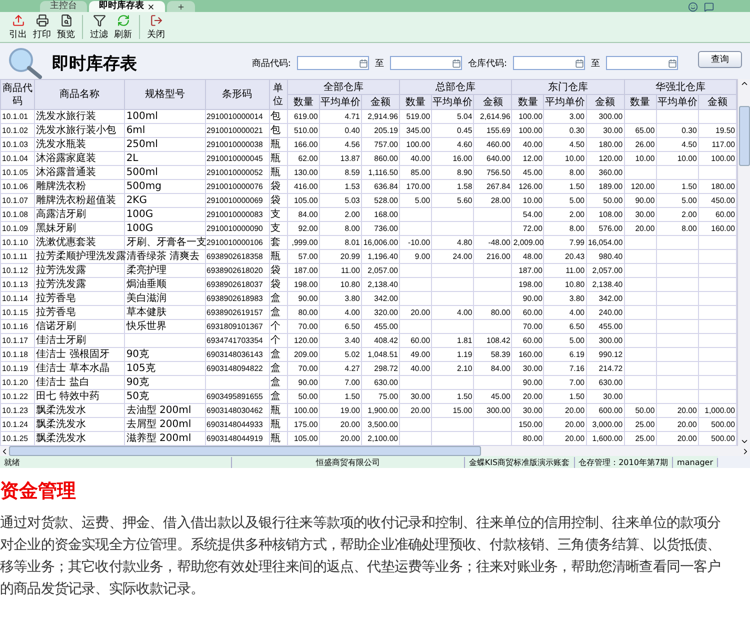 Image resolution: width=750 pixels, height=625 pixels. What do you see at coordinates (79, 159) in the screenshot?
I see `table-cell: 沐浴露家庭装` at bounding box center [79, 159].